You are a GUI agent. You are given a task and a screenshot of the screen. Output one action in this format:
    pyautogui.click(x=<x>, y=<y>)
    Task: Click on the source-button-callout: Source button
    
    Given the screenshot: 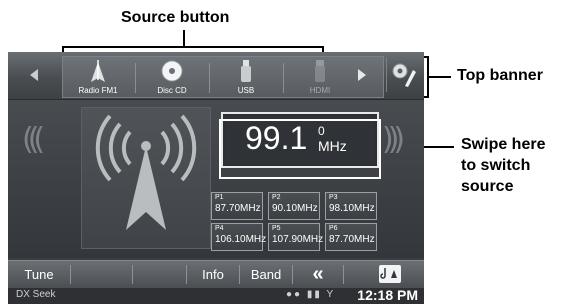 What is the action you would take?
    pyautogui.click(x=175, y=17)
    